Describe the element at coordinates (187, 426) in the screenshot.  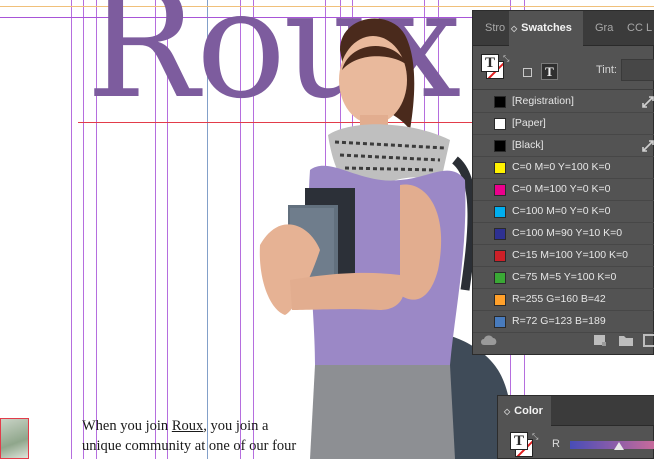
I see `roux-link-text: Roux` at that location.